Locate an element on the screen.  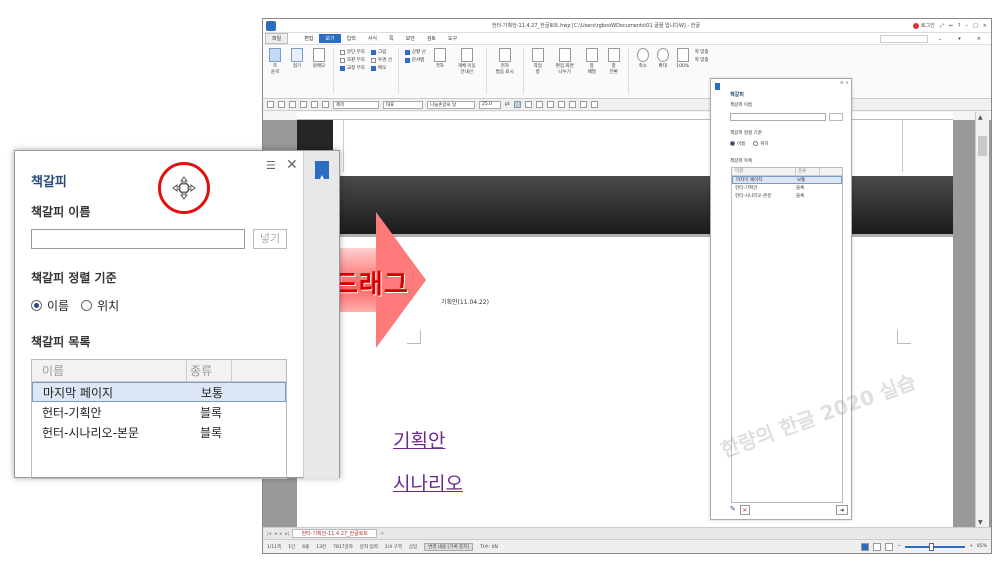
split-button: 편집 화면 나누기 is located at coordinates (565, 62).